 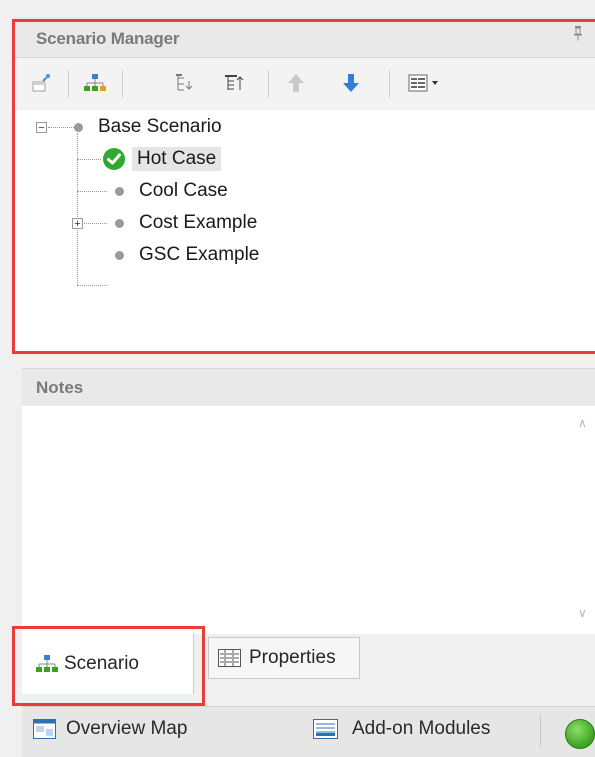 What do you see at coordinates (585, 520) in the screenshot?
I see `notes-scrollbar: ∧ ∨` at bounding box center [585, 520].